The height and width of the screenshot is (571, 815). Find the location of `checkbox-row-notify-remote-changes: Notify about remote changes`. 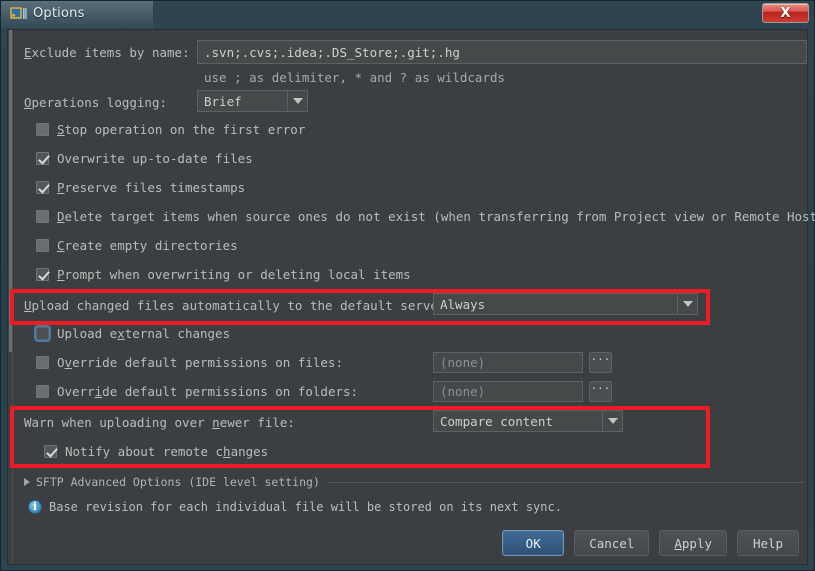

checkbox-row-notify-remote-changes: Notify about remote changes is located at coordinates (156, 451).